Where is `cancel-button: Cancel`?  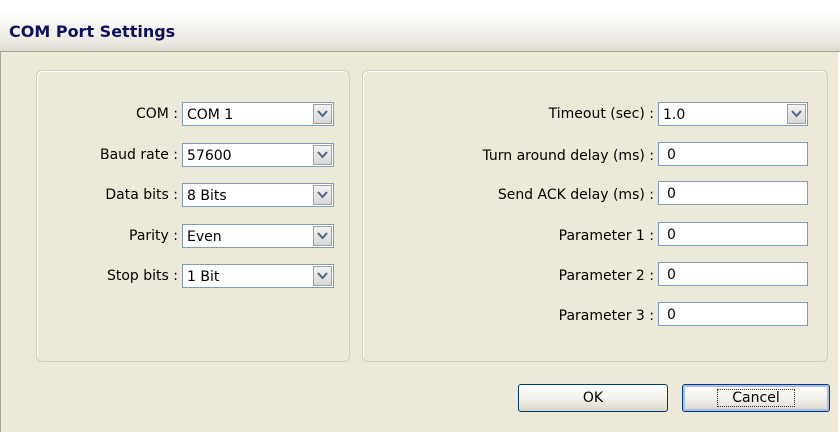
cancel-button: Cancel is located at coordinates (756, 398).